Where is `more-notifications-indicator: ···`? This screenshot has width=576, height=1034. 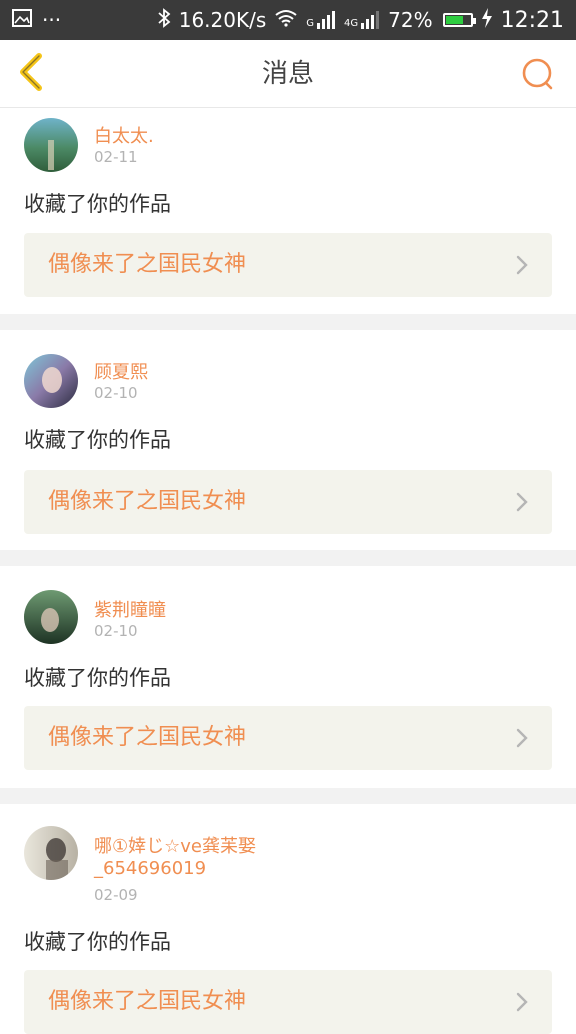 more-notifications-indicator: ··· is located at coordinates (52, 20).